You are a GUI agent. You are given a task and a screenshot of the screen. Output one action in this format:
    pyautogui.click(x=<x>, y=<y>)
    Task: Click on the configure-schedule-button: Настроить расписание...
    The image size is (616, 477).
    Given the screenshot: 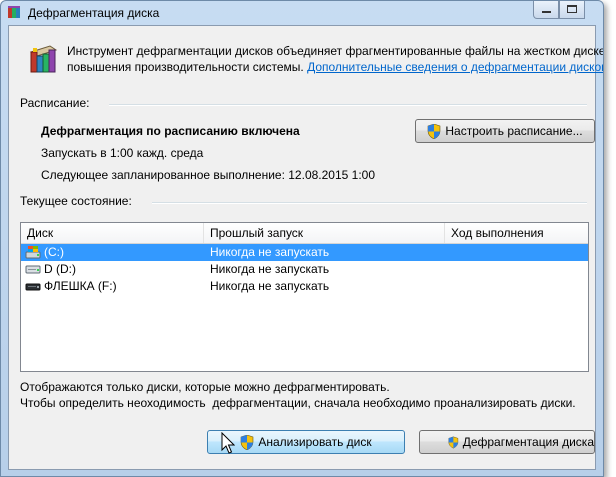 What is the action you would take?
    pyautogui.click(x=505, y=131)
    